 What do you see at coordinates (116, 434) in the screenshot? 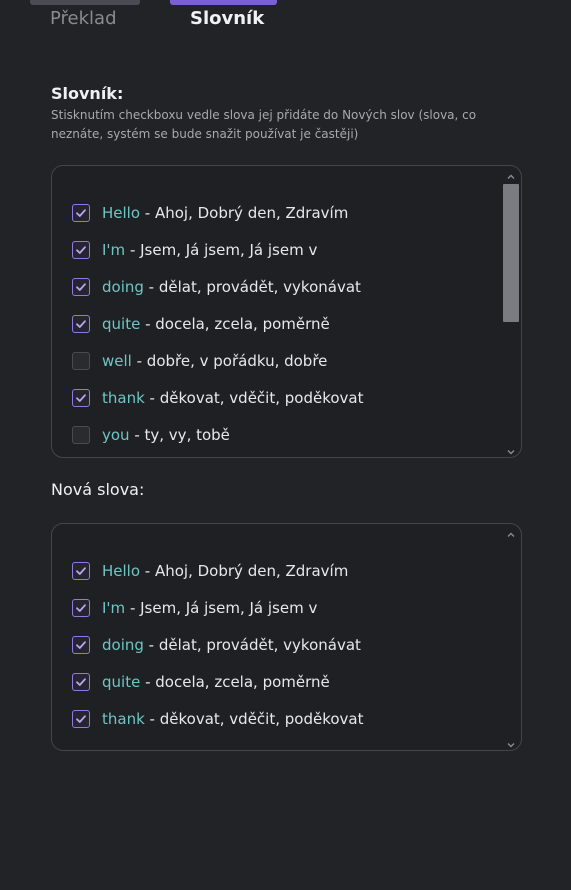
I see `word: you` at bounding box center [116, 434].